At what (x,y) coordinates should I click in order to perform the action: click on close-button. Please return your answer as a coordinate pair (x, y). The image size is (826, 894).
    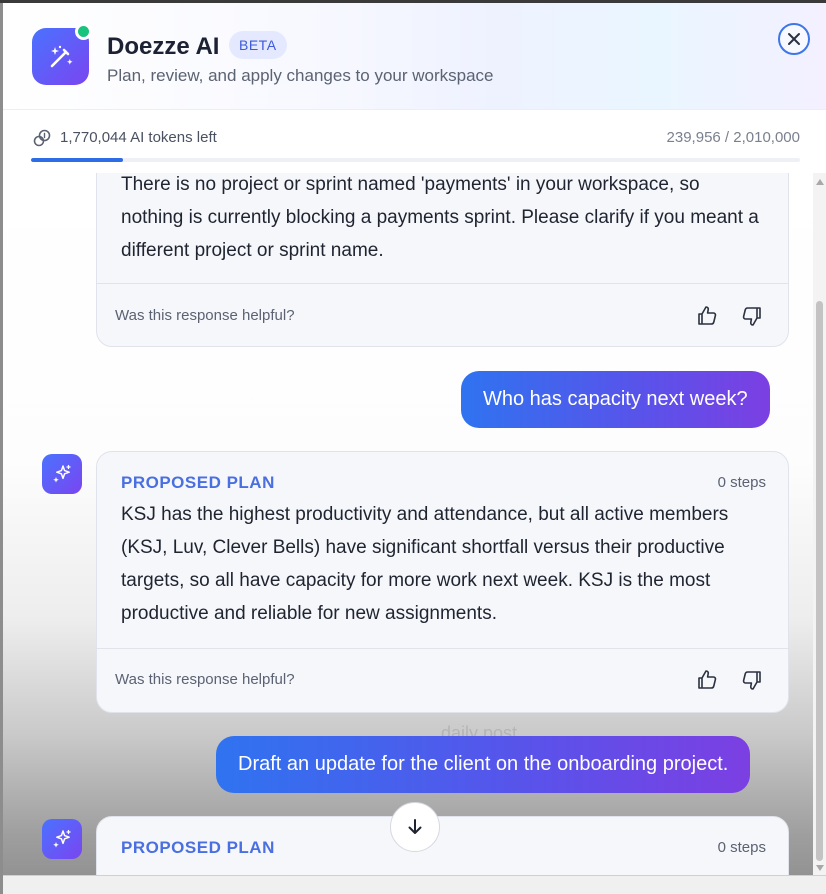
    Looking at the image, I should click on (794, 39).